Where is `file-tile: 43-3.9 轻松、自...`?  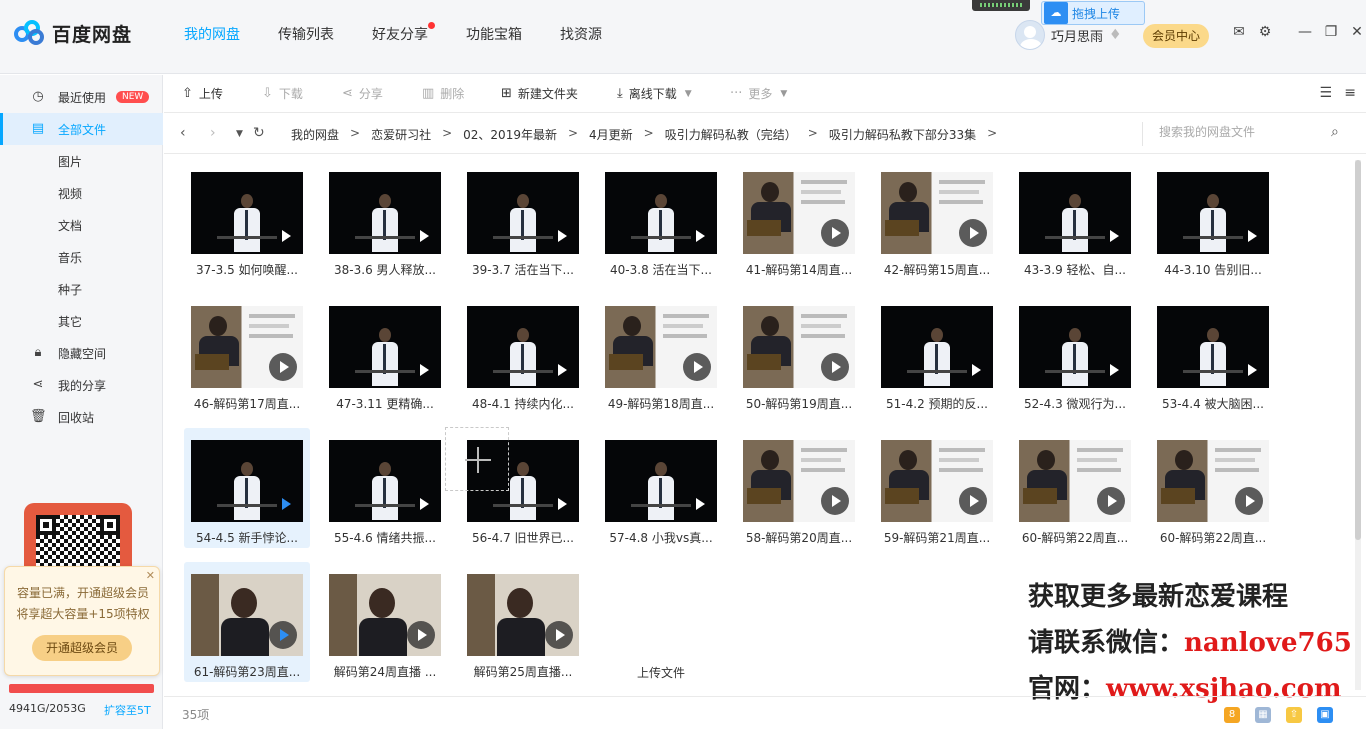 file-tile: 43-3.9 轻松、自... is located at coordinates (1075, 220).